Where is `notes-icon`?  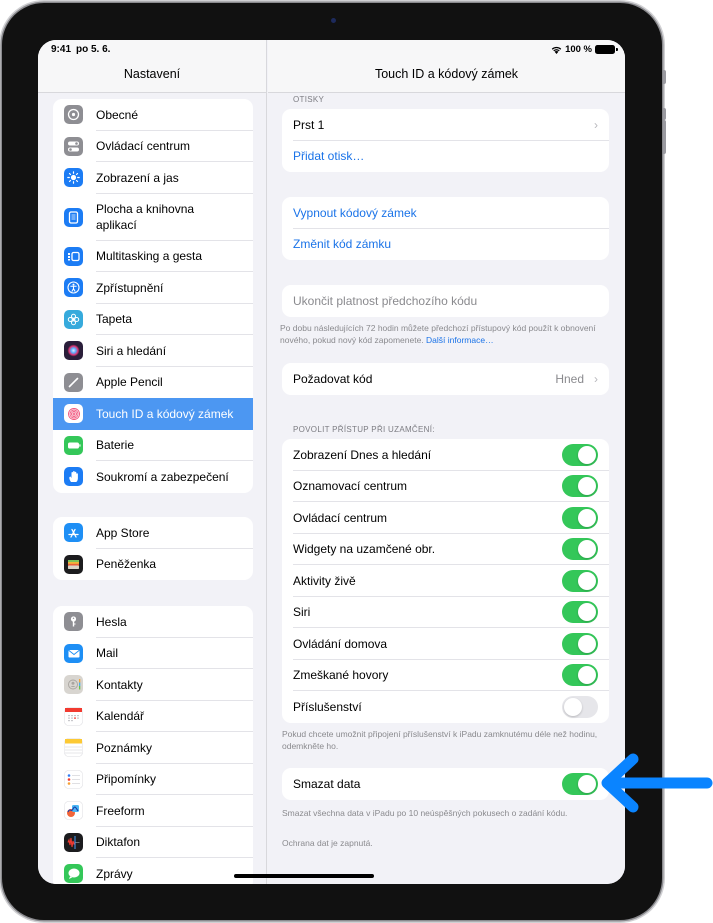 notes-icon is located at coordinates (73, 748).